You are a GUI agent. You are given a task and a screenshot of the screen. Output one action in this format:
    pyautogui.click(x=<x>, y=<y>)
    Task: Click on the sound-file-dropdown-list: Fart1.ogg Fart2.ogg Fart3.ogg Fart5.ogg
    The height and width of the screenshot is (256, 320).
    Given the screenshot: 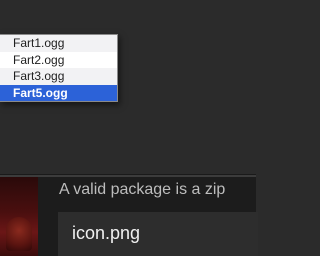 What is the action you would take?
    pyautogui.click(x=59, y=68)
    